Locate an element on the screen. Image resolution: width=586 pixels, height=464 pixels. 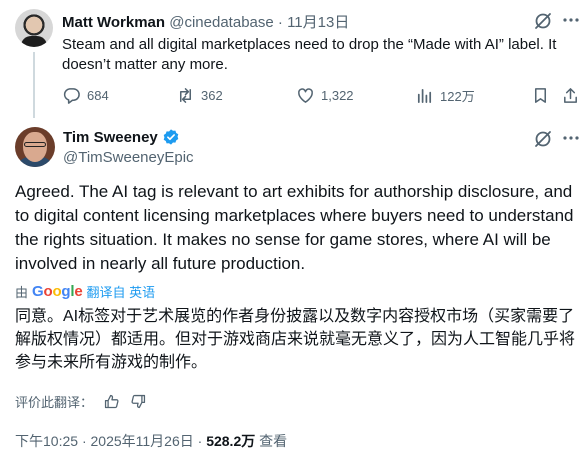
action-bar: 684 362 1,322 122万 is located at coordinates (322, 96).